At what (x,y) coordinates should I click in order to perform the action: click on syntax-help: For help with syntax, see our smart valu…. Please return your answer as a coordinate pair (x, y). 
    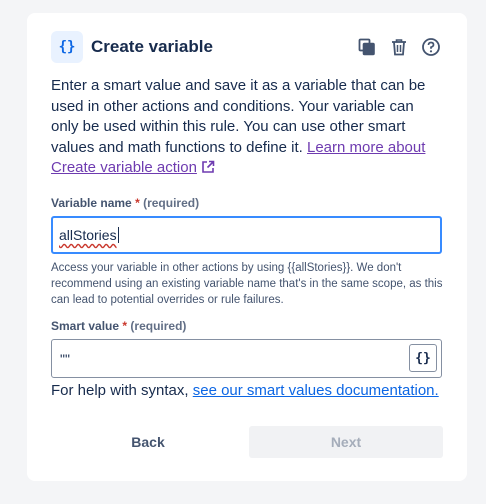
    Looking at the image, I should click on (245, 390).